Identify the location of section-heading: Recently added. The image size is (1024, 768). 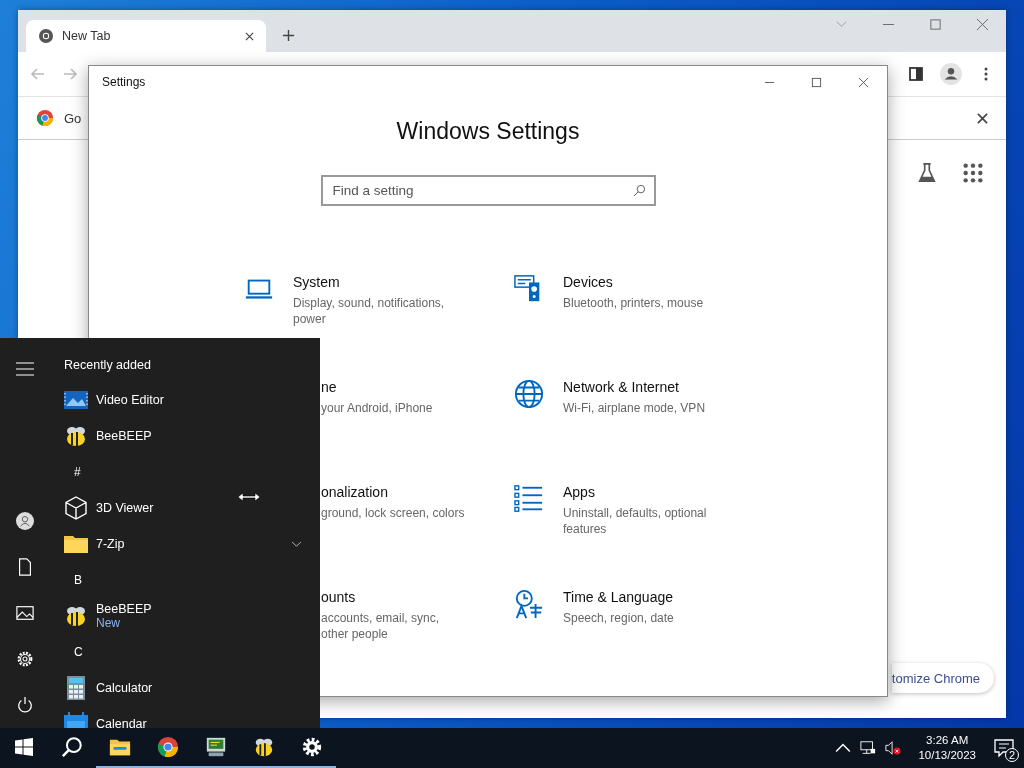
(108, 366).